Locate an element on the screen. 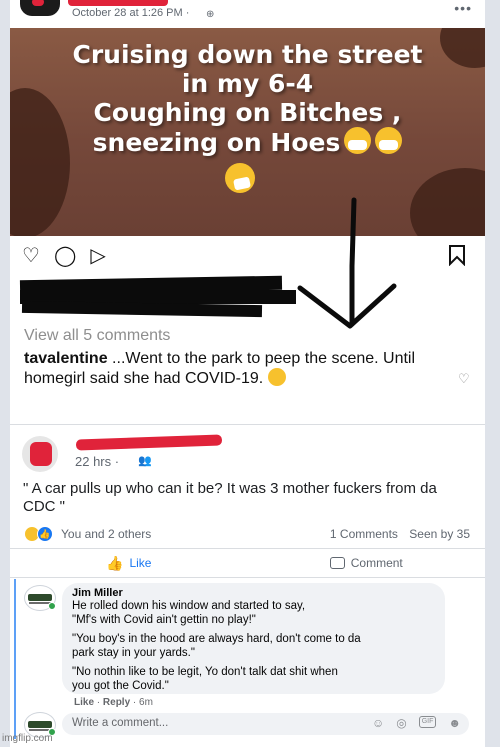  comment-line: "Mf's with Covid ain't gettin no play!" is located at coordinates (164, 620).